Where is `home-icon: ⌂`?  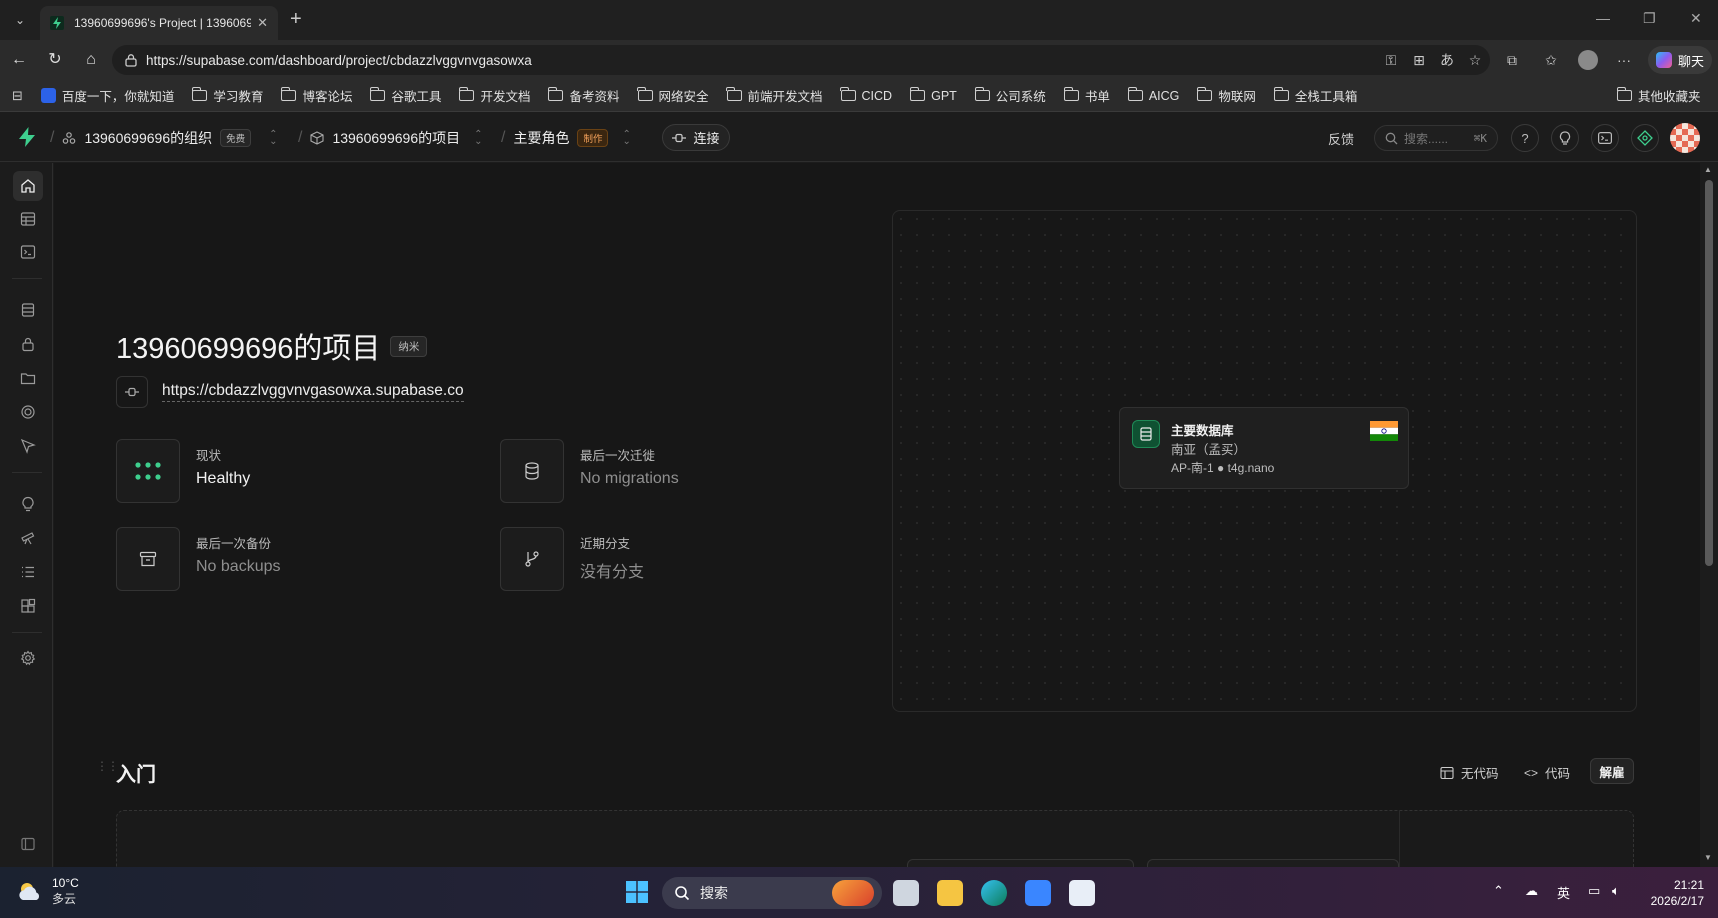 home-icon: ⌂ is located at coordinates (91, 60).